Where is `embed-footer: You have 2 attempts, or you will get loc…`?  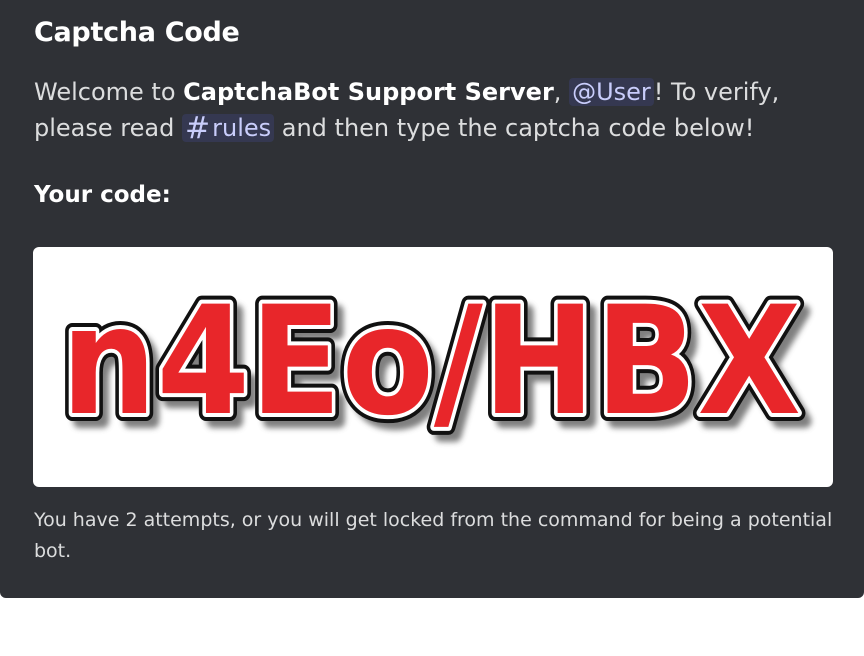 embed-footer: You have 2 attempts, or you will get loc… is located at coordinates (433, 535).